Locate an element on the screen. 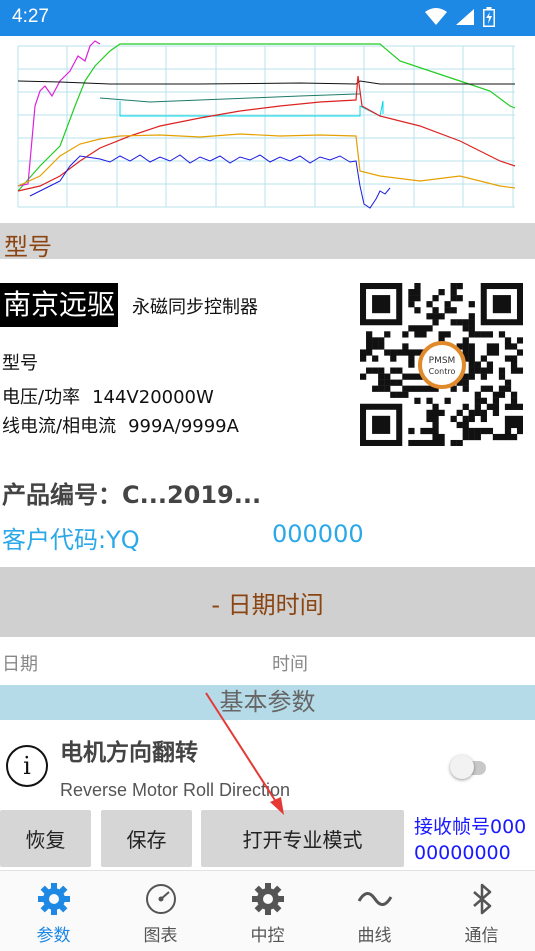  reverse-direction-toggle is located at coordinates (468, 767).